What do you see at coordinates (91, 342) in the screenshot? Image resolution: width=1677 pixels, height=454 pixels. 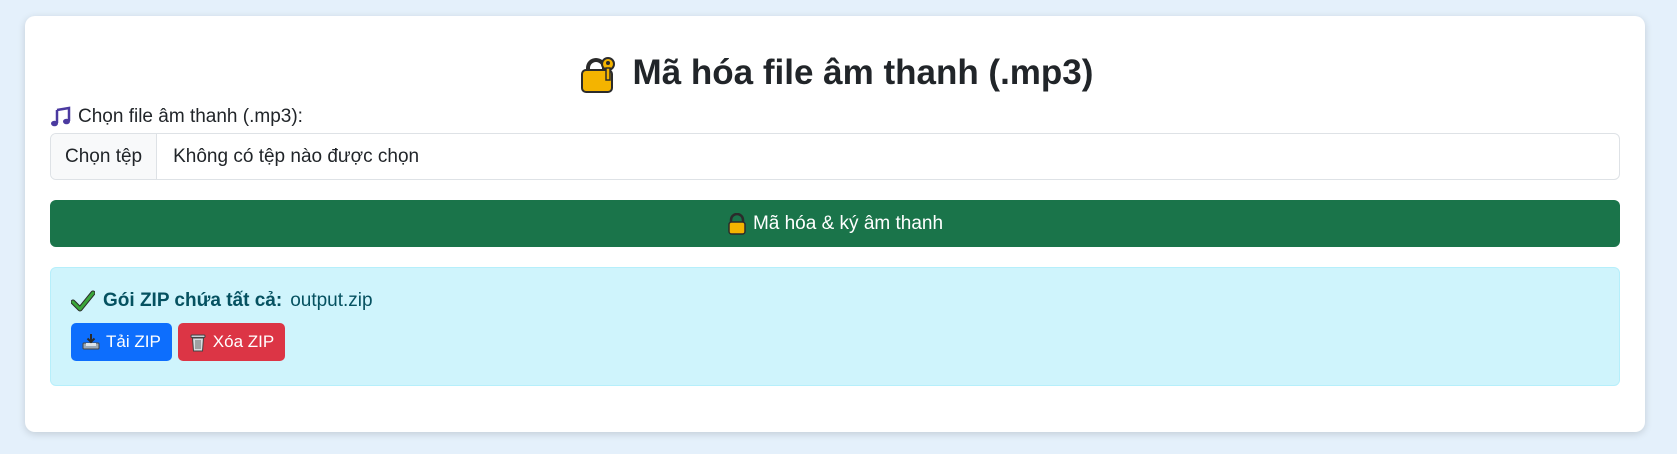 I see `inbox-tray-icon` at bounding box center [91, 342].